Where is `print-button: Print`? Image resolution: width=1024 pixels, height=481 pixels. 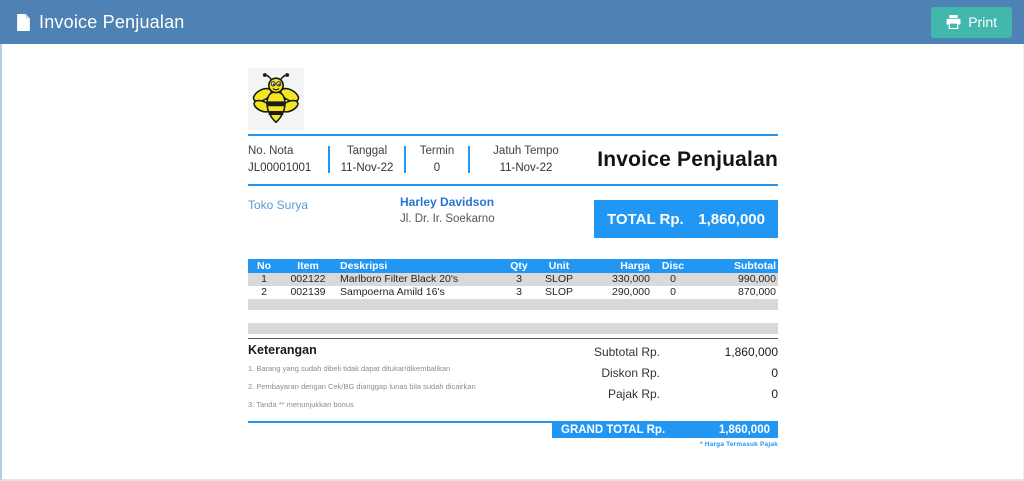
print-button: Print is located at coordinates (971, 22).